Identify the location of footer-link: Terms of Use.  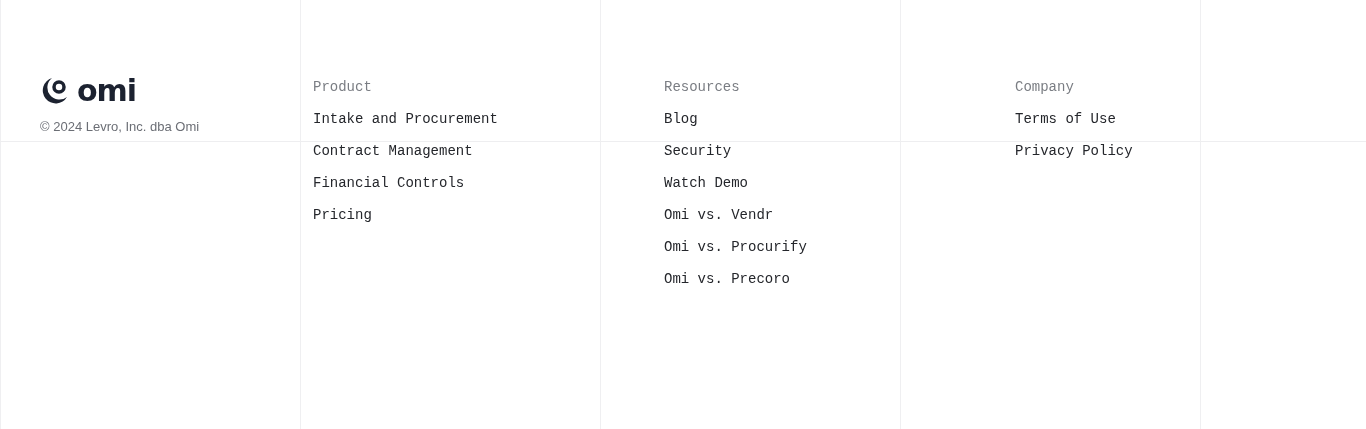
(1065, 119).